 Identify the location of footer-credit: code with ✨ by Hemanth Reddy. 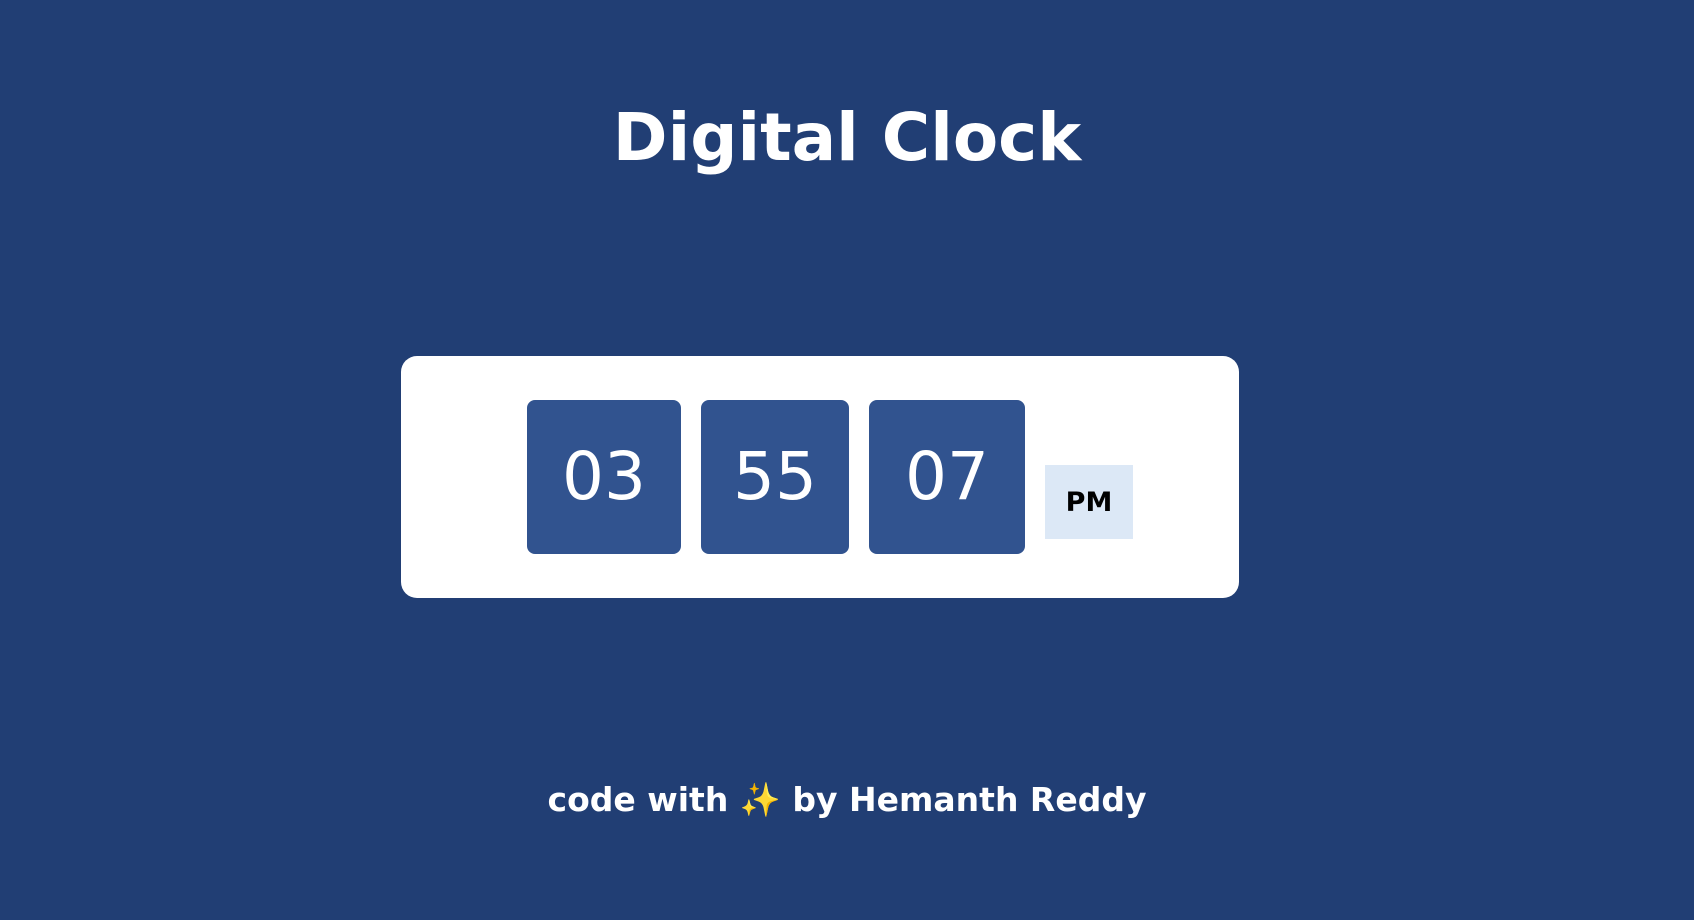
(847, 800).